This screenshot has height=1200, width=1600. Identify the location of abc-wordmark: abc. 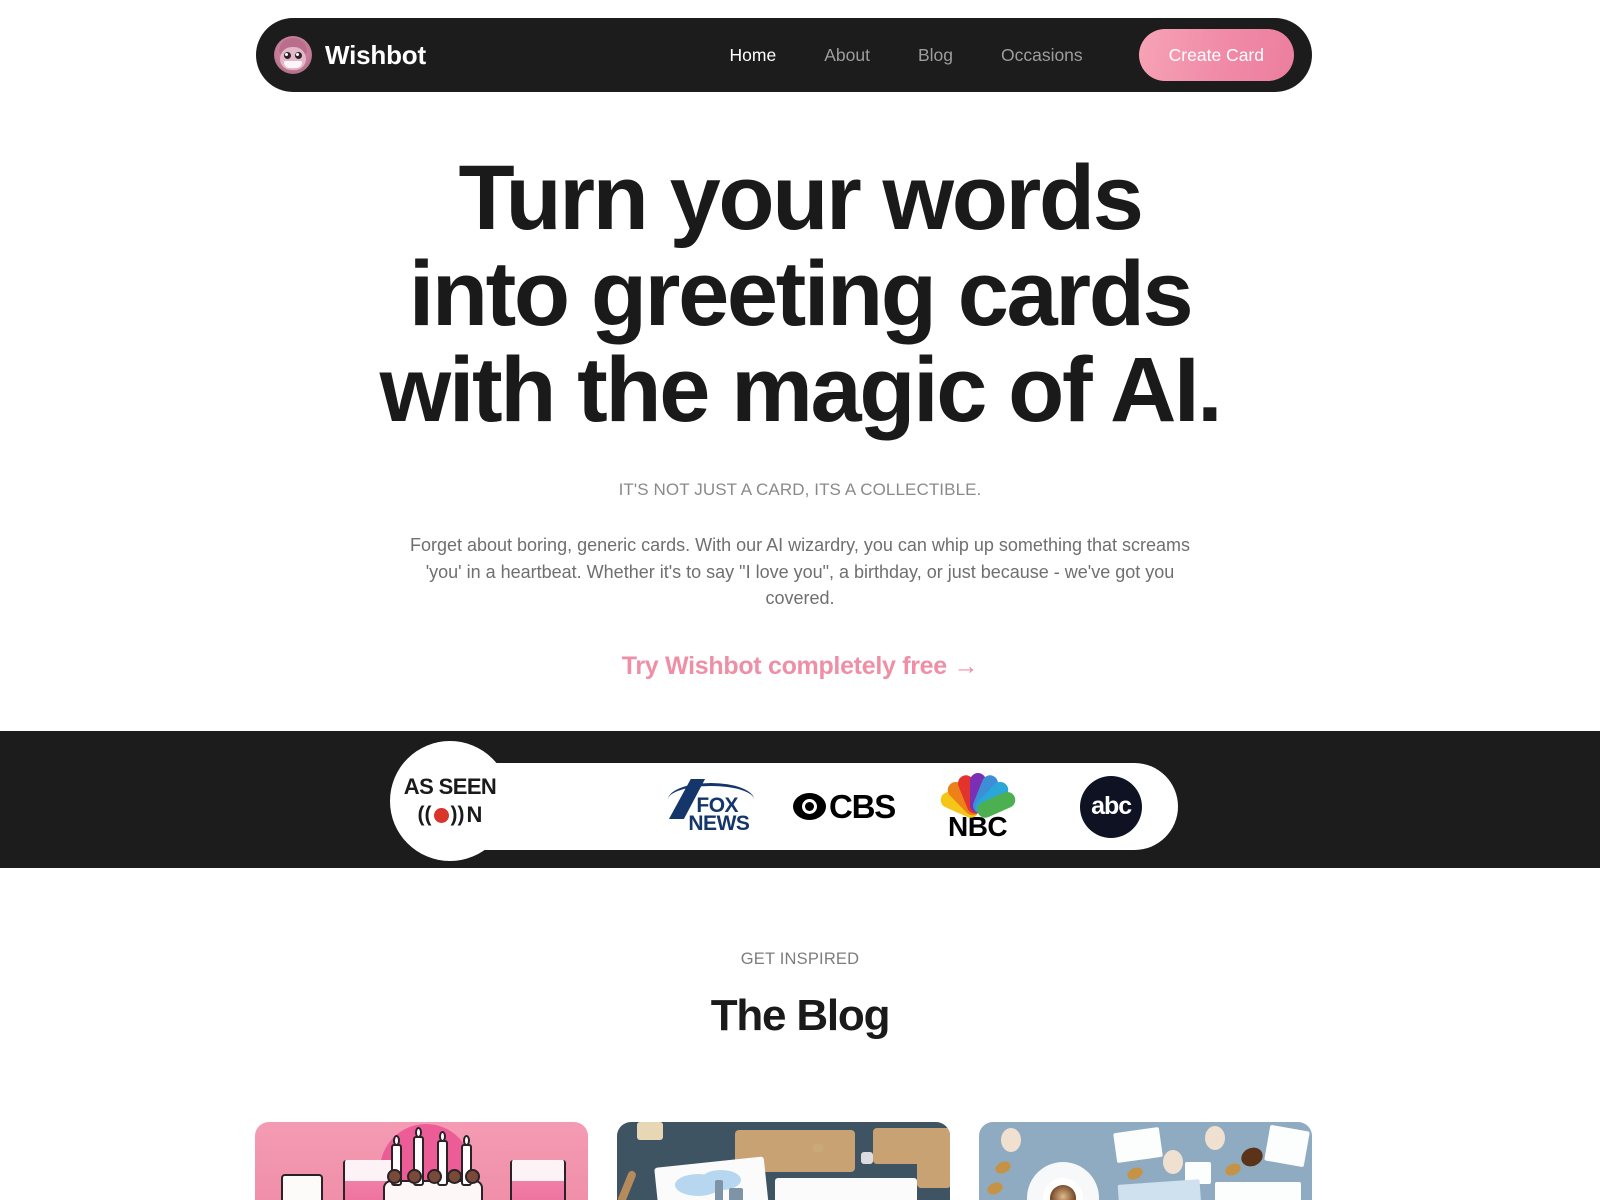
(1111, 806).